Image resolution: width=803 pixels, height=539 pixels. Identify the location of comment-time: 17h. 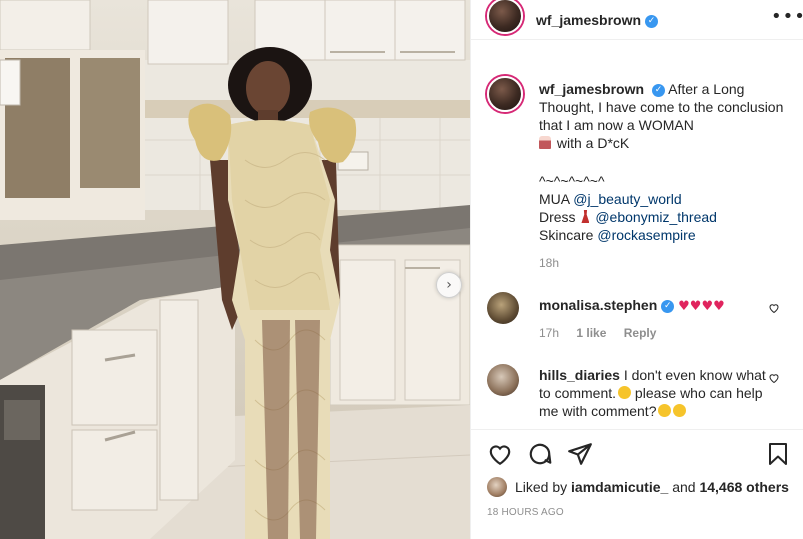
(549, 333).